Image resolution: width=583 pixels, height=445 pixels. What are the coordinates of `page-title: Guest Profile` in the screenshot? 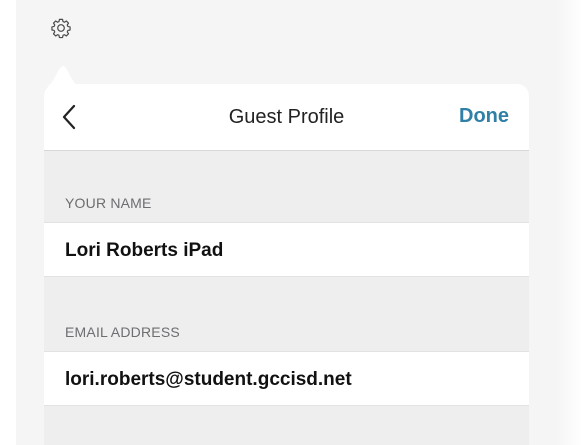 It's located at (286, 117).